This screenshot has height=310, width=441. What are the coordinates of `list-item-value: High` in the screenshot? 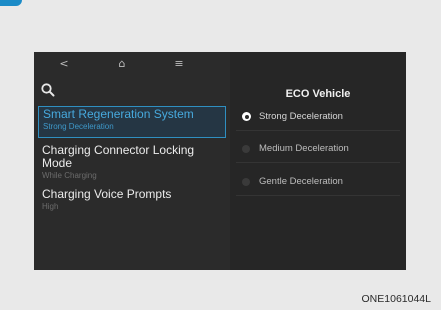 It's located at (50, 206).